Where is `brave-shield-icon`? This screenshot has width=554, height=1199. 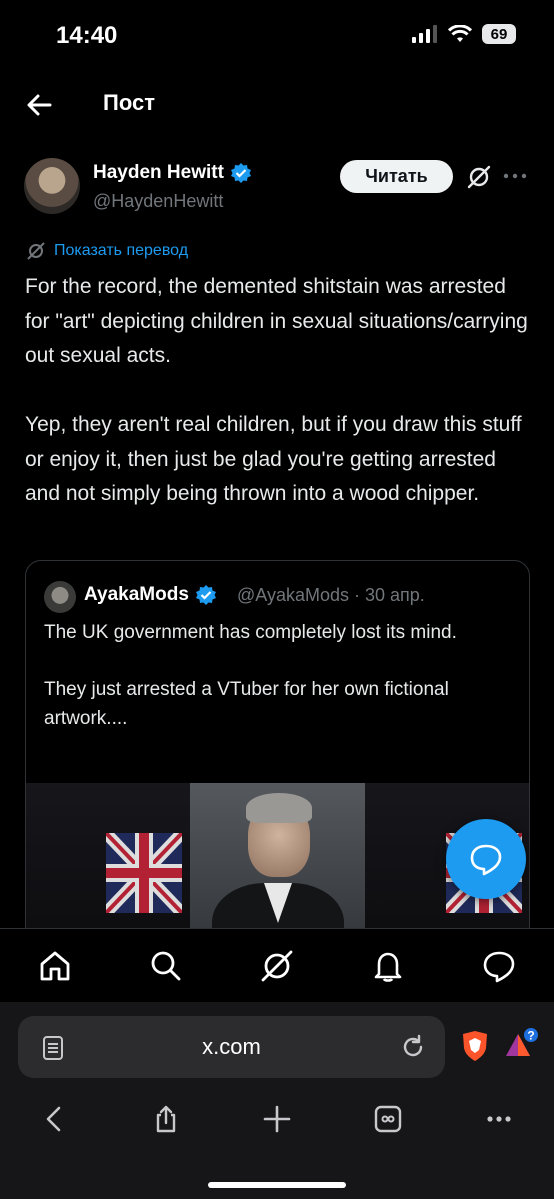 brave-shield-icon is located at coordinates (475, 1046).